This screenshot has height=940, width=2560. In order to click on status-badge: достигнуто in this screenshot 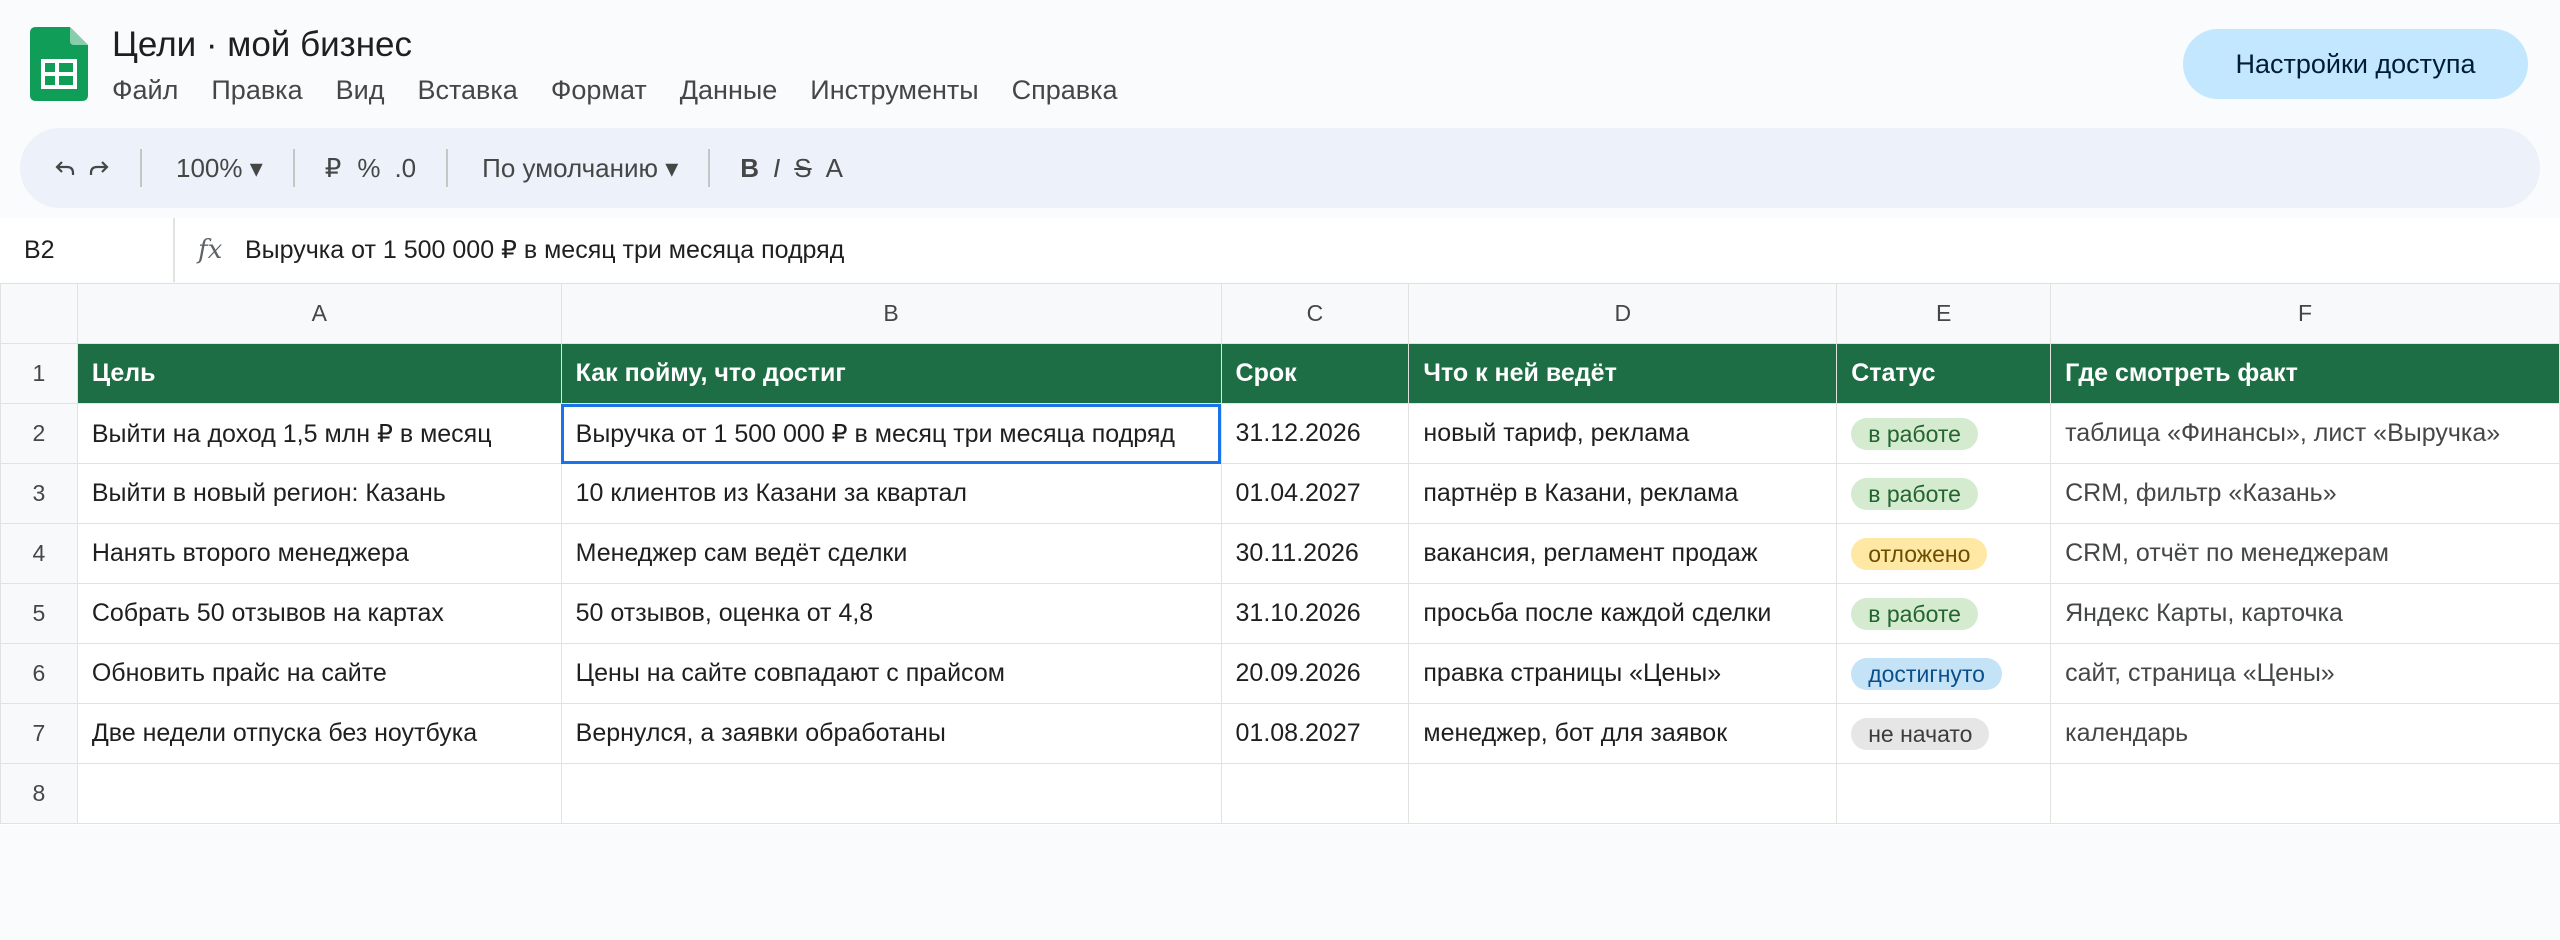, I will do `click(1926, 673)`.